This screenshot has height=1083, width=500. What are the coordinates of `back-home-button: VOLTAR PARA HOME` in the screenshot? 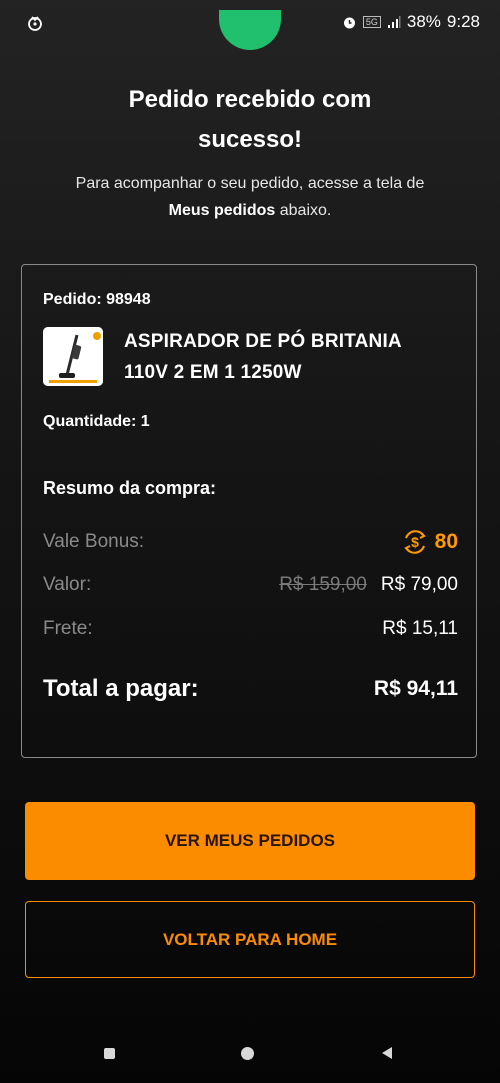 It's located at (250, 939).